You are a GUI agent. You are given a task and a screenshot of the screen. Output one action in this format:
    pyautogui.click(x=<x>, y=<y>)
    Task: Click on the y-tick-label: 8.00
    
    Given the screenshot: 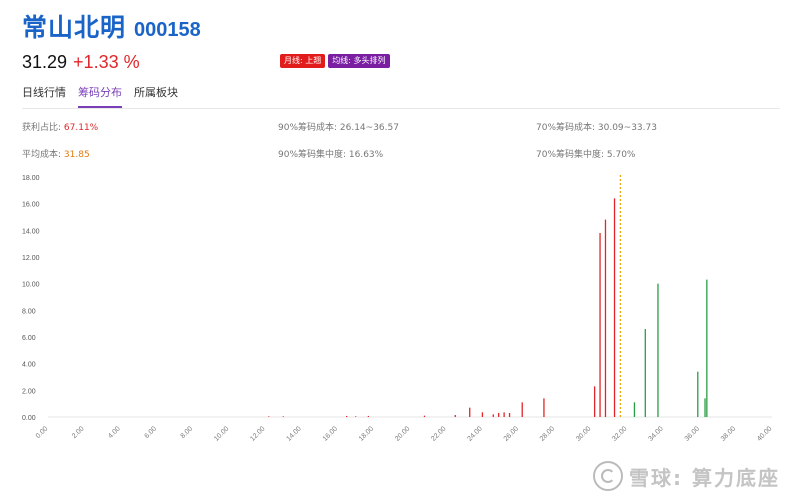 What is the action you would take?
    pyautogui.click(x=29, y=311)
    